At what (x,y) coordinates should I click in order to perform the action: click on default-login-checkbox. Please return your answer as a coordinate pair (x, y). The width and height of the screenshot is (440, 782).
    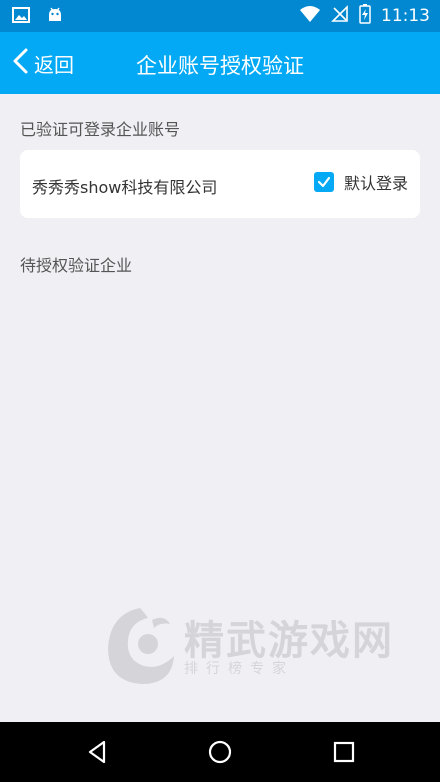
    Looking at the image, I should click on (323, 182).